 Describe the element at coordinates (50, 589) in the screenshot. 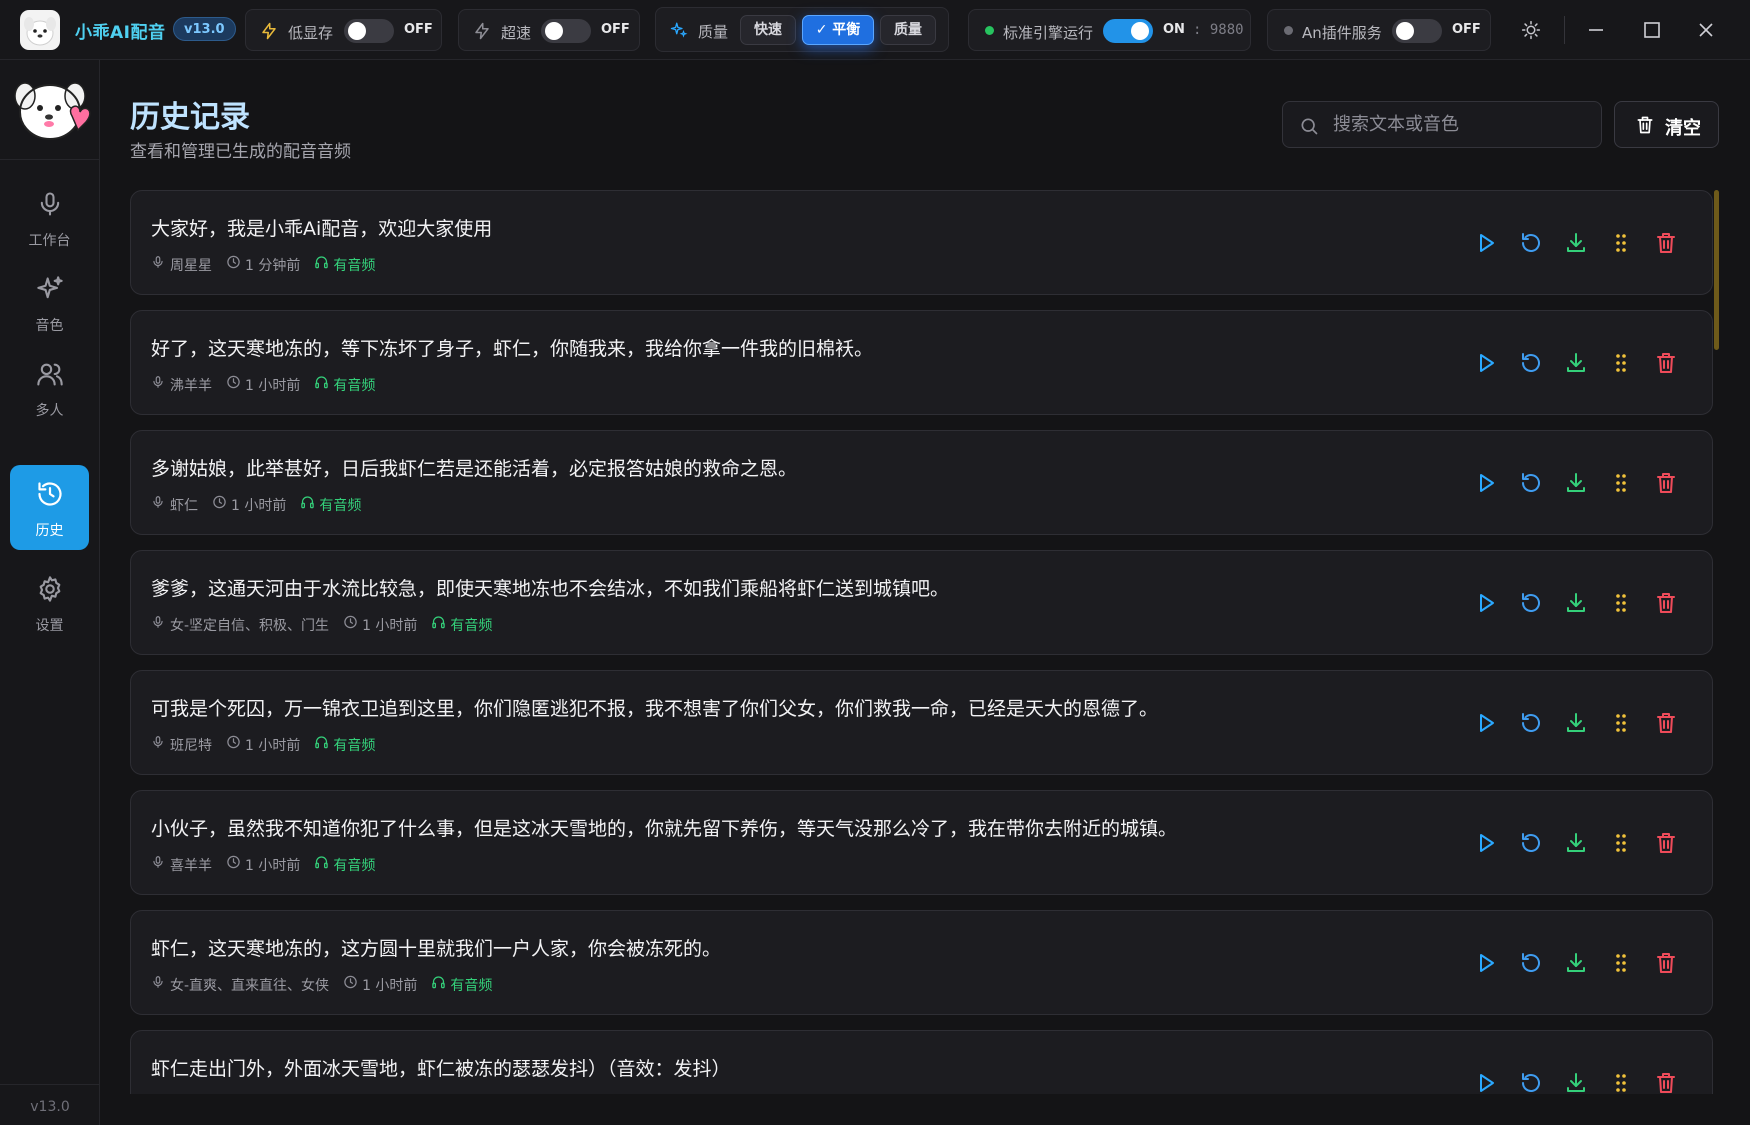

I see `gear-icon` at that location.